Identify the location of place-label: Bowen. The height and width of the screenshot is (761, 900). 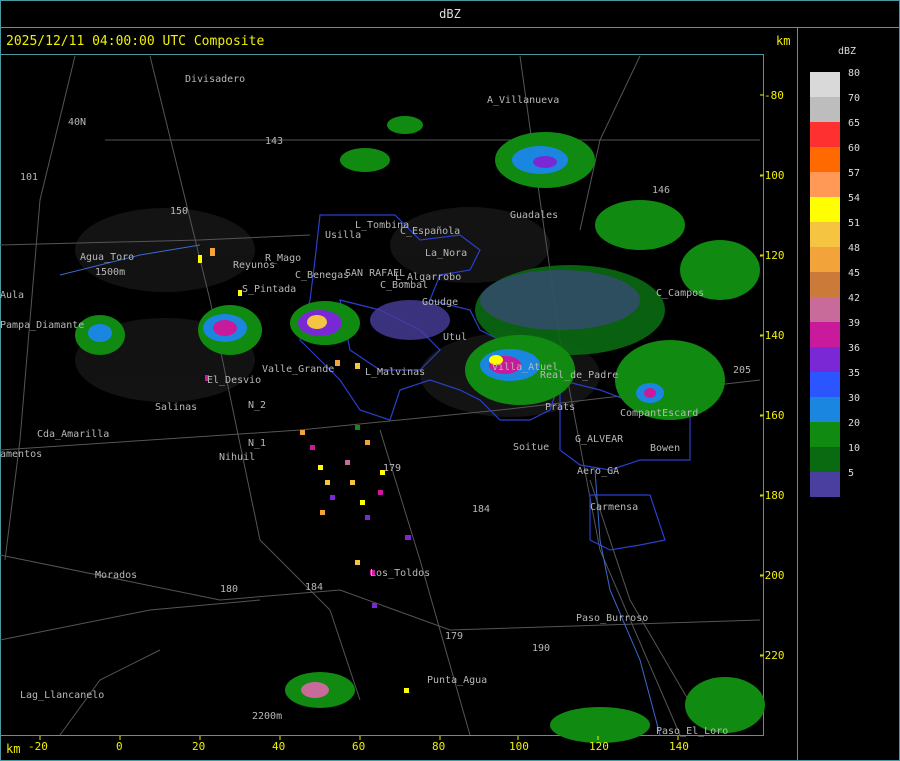
(665, 448).